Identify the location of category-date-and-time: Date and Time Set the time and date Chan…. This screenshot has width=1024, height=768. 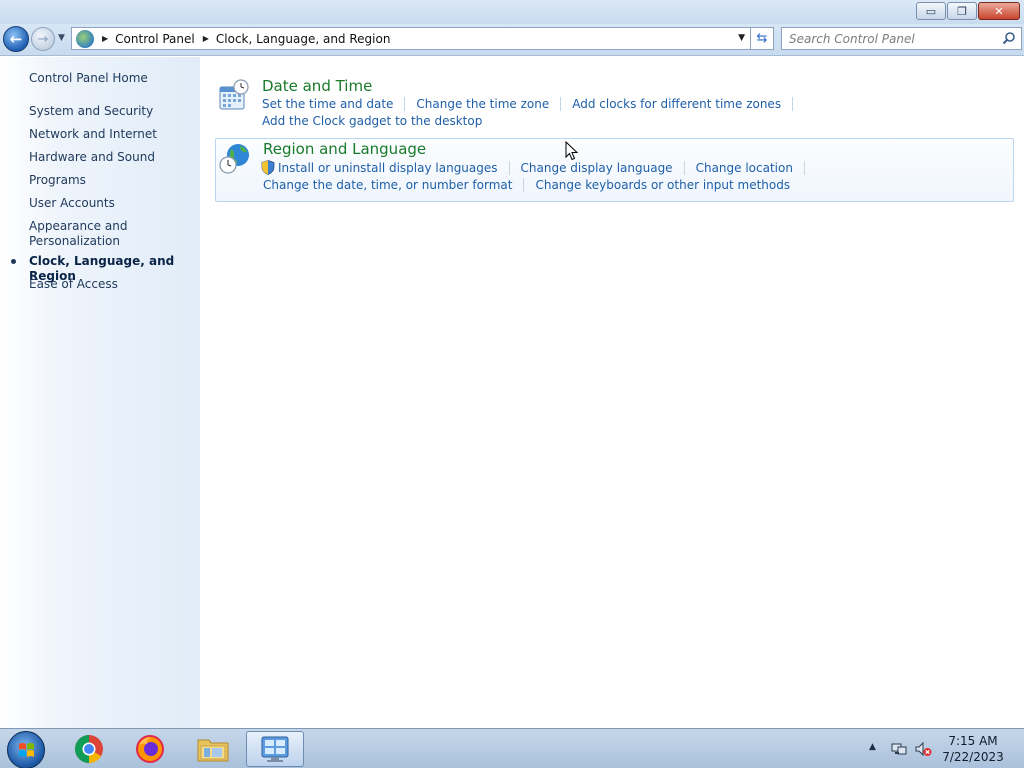
(614, 105).